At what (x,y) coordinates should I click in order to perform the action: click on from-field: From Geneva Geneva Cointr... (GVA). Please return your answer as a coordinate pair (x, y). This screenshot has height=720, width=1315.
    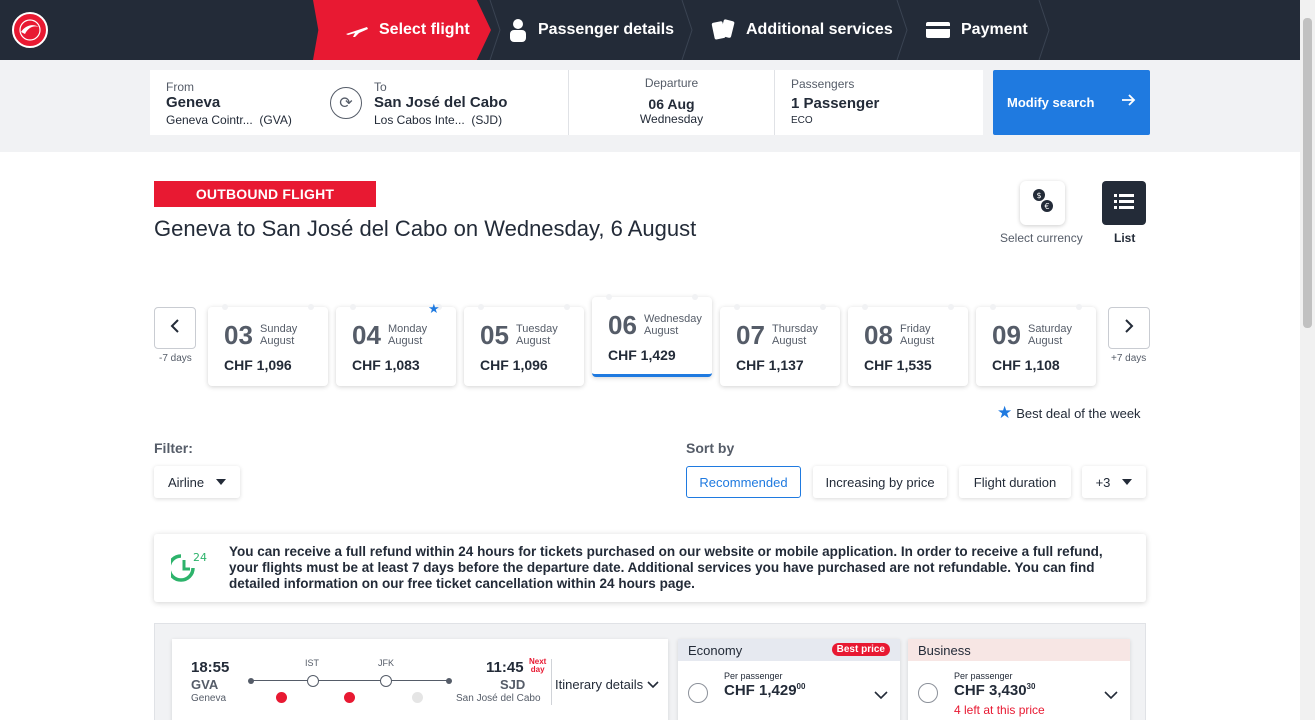
    Looking at the image, I should click on (254, 102).